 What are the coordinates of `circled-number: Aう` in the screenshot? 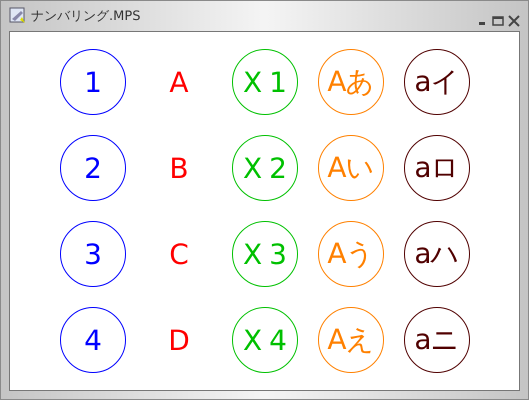 It's located at (351, 254).